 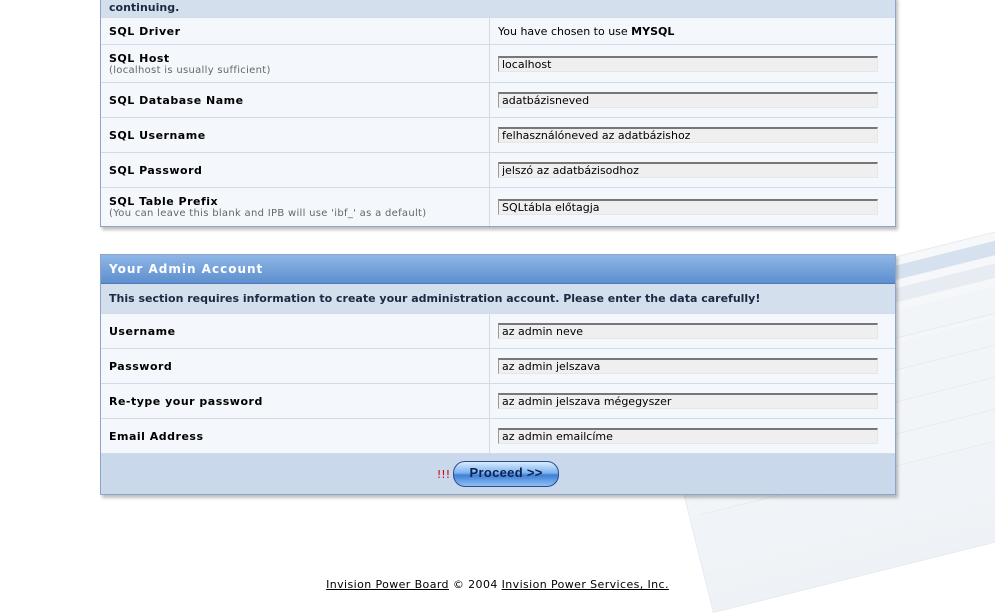 What do you see at coordinates (295, 100) in the screenshot?
I see `sql-dbname-label: SQL Database Name` at bounding box center [295, 100].